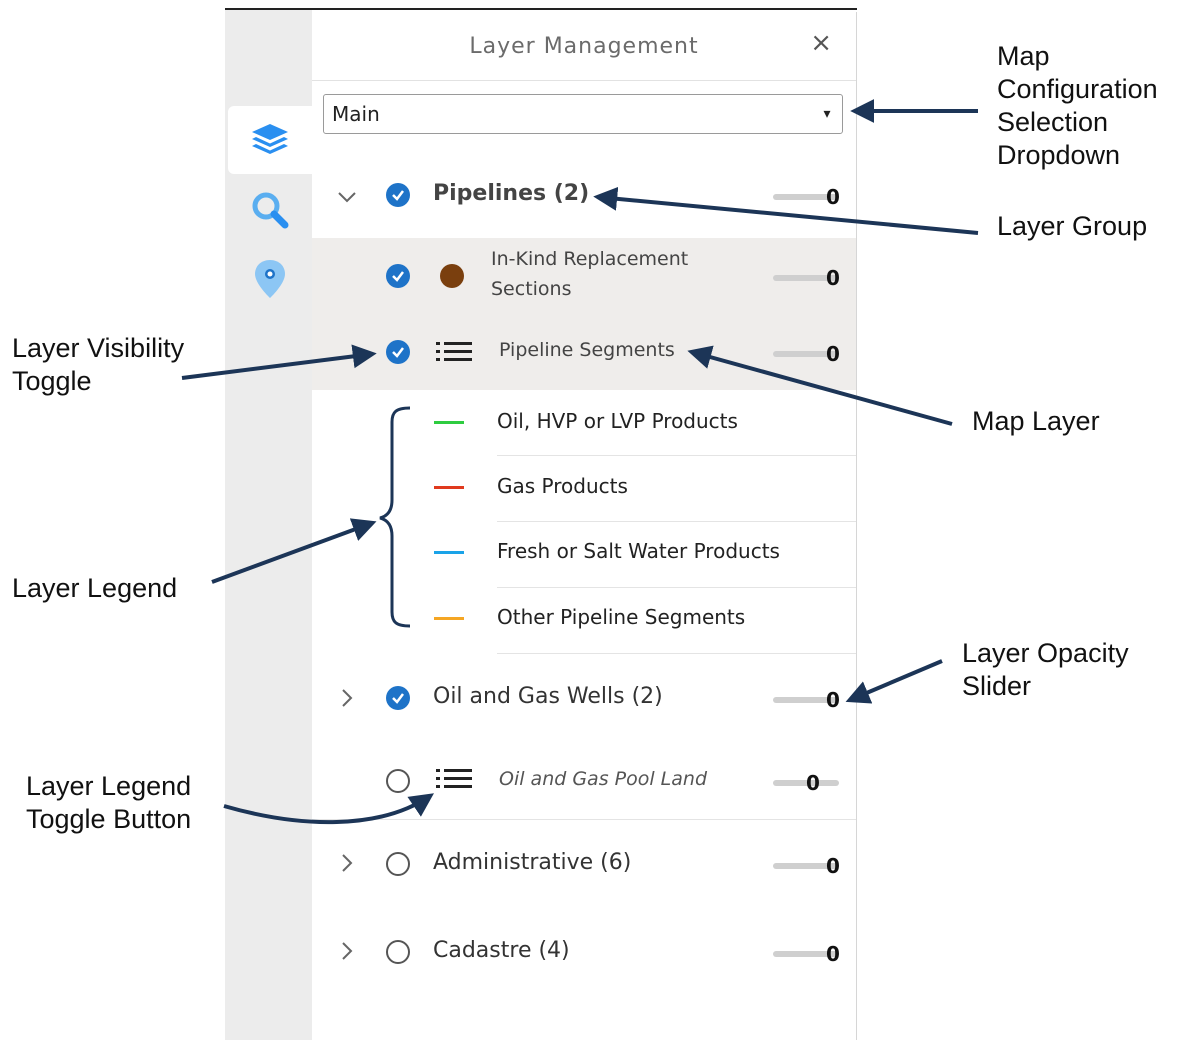 Image resolution: width=1182 pixels, height=1040 pixels. What do you see at coordinates (820, 385) in the screenshot?
I see `arrow-map-layer` at bounding box center [820, 385].